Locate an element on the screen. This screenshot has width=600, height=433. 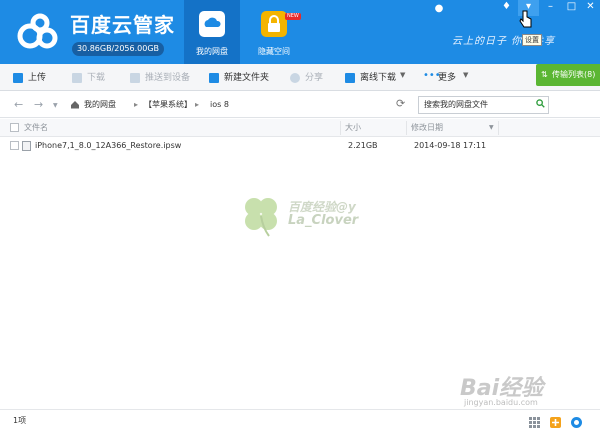
offline-download-label: 离线下载 is located at coordinates (378, 78).